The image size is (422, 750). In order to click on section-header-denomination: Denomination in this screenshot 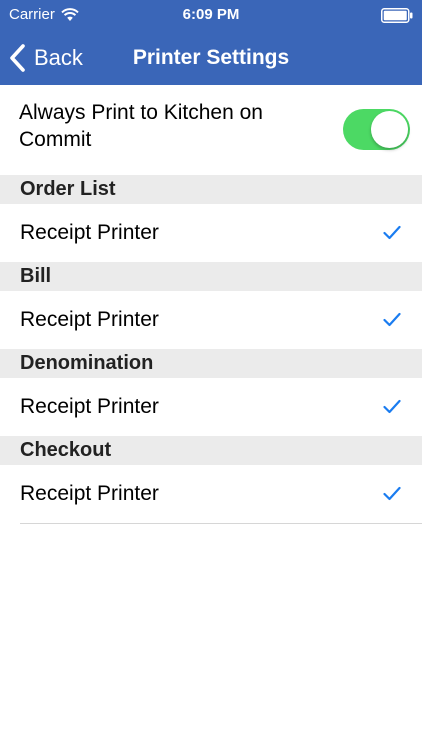, I will do `click(211, 363)`.